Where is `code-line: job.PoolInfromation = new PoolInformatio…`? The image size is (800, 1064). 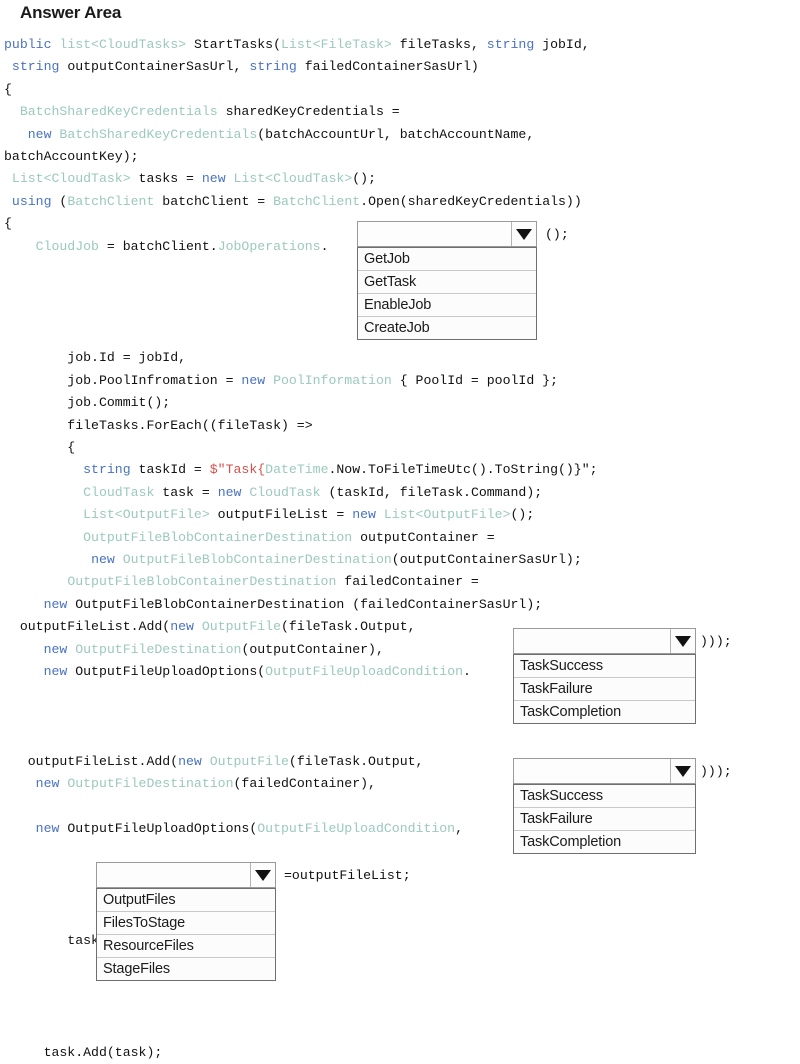
code-line: job.PoolInfromation = new PoolInformatio… is located at coordinates (400, 381).